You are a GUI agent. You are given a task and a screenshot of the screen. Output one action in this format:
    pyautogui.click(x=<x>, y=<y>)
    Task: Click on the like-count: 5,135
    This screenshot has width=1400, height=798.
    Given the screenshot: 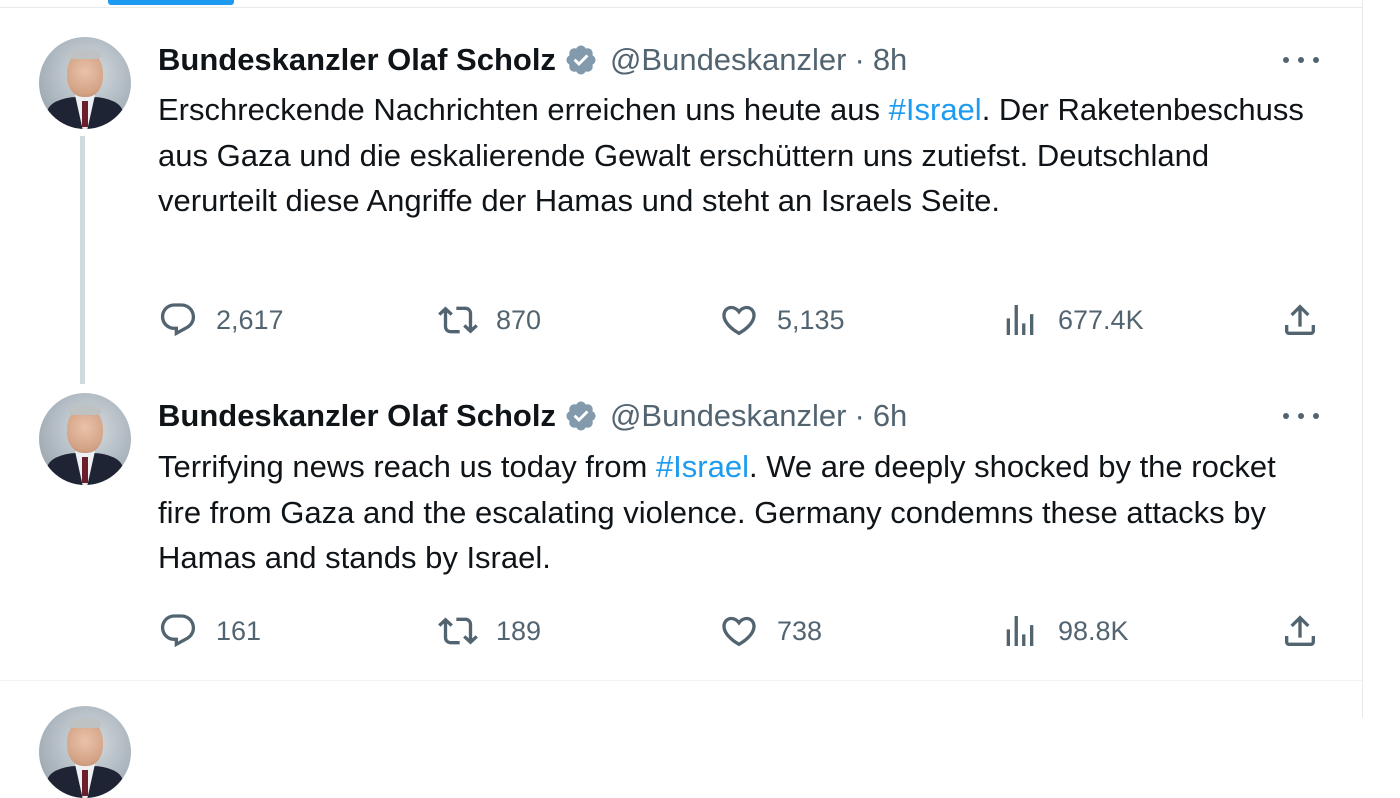 What is the action you would take?
    pyautogui.click(x=811, y=319)
    